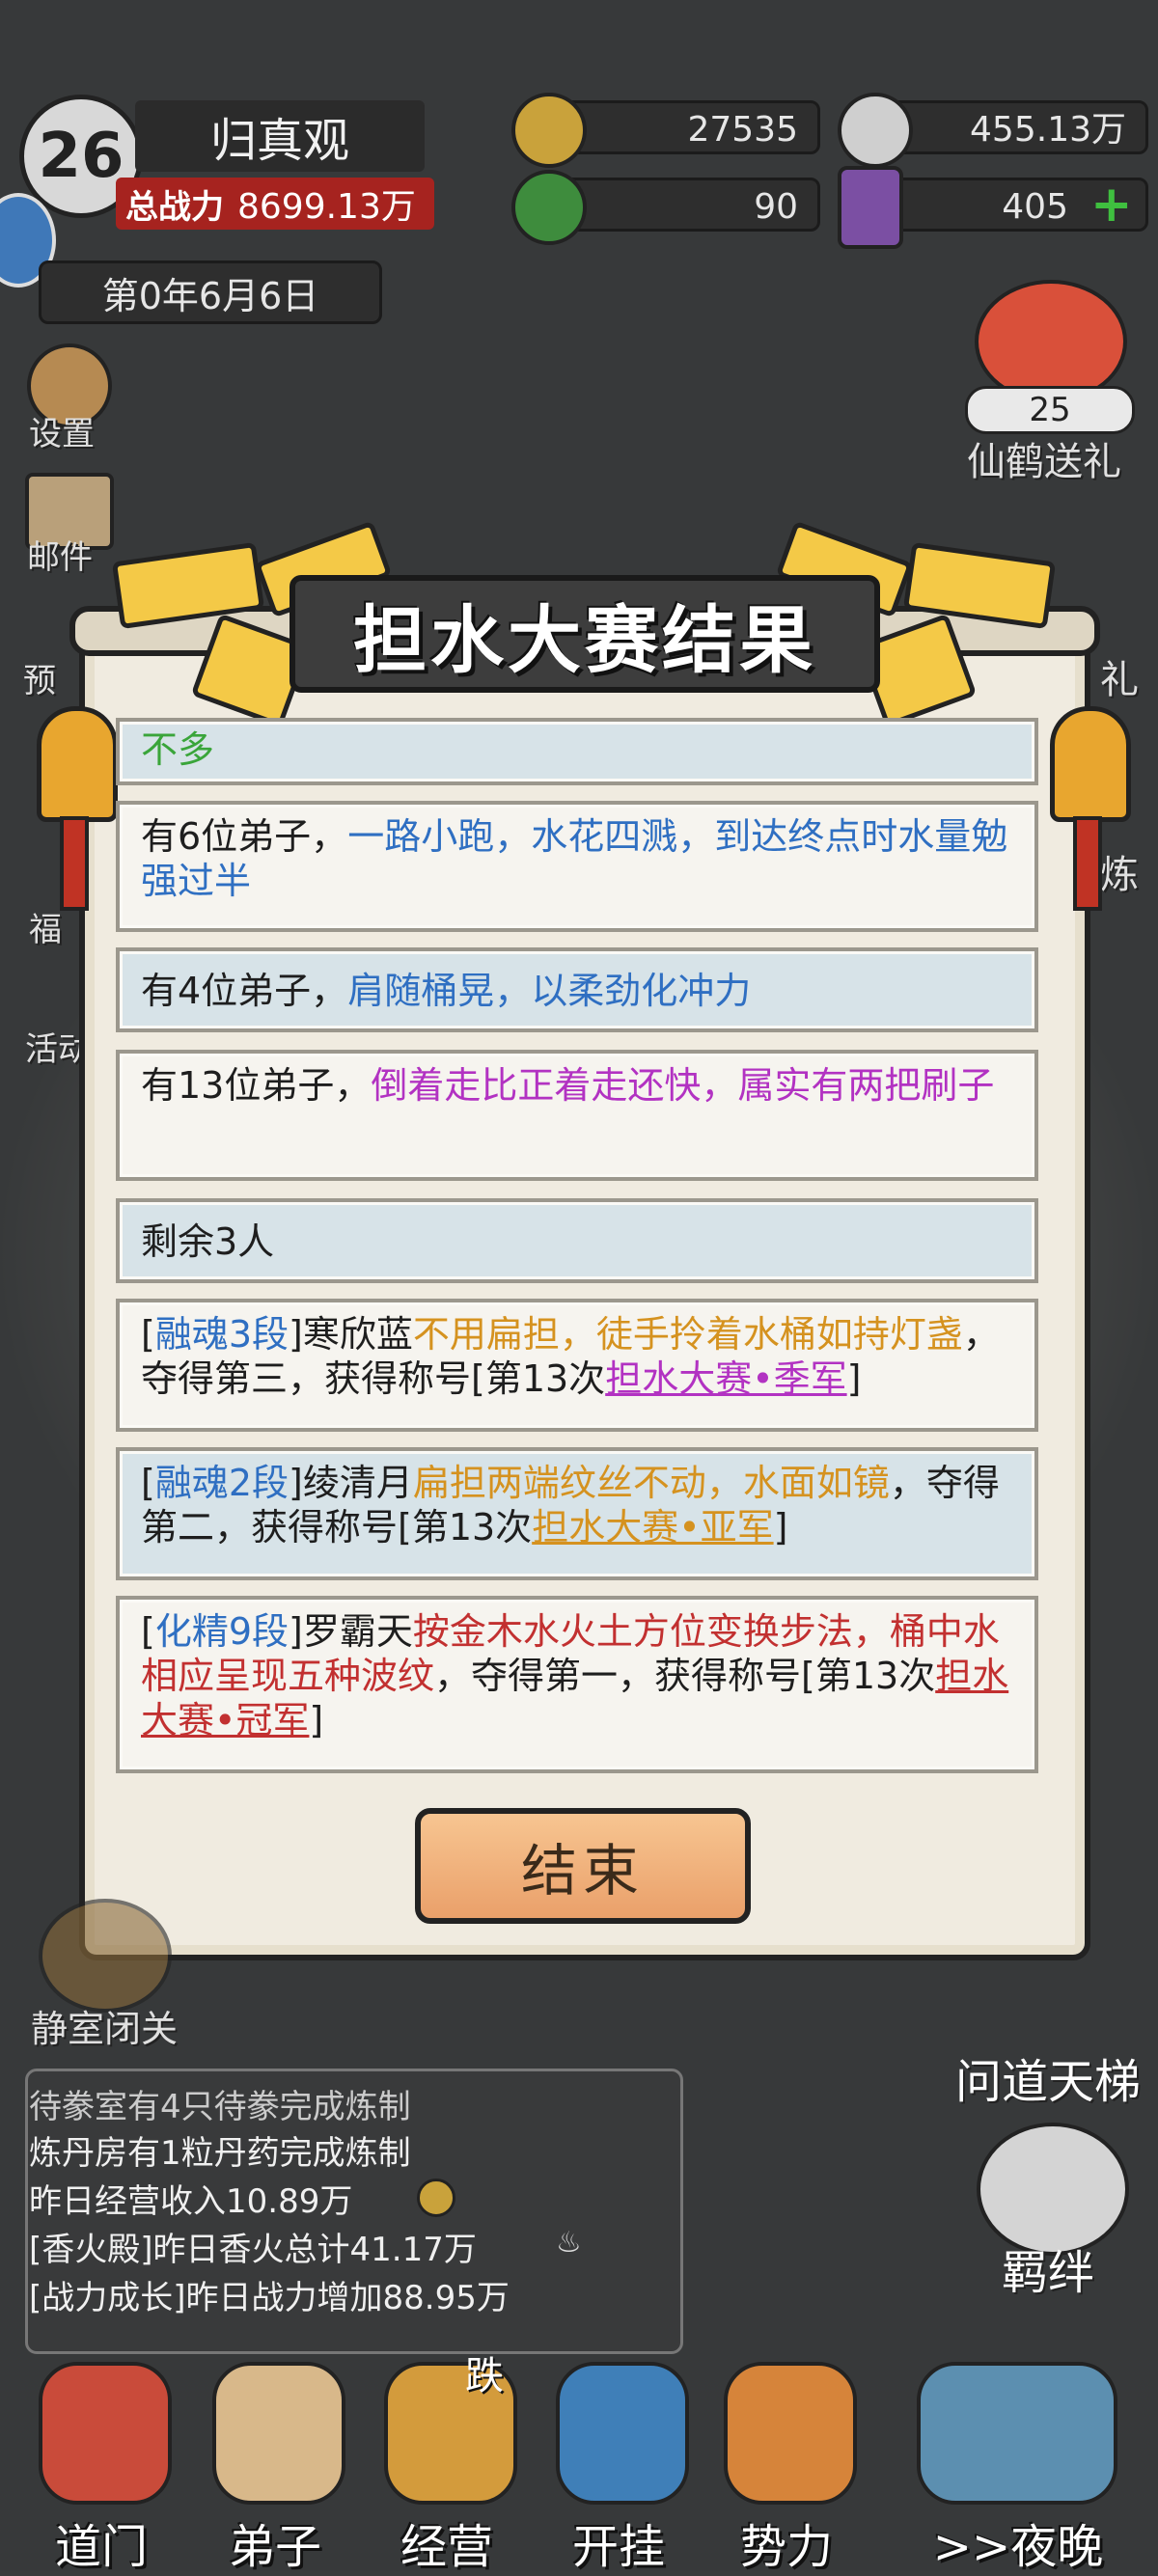 This screenshot has height=2576, width=1158. I want to click on entry-5-segment-3: 不用扁担，徒手拎着水桶如持灯盏, so click(687, 1334).